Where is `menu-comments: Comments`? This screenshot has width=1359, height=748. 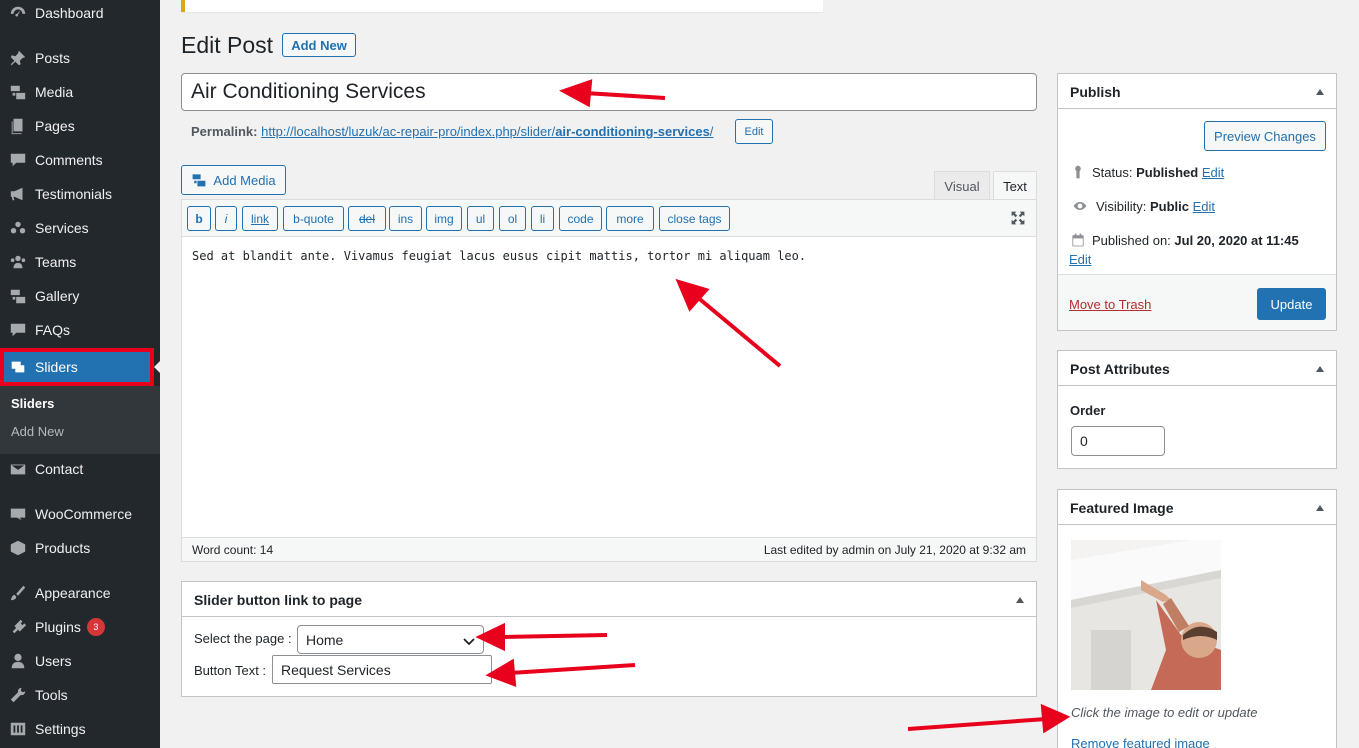
menu-comments: Comments is located at coordinates (80, 160).